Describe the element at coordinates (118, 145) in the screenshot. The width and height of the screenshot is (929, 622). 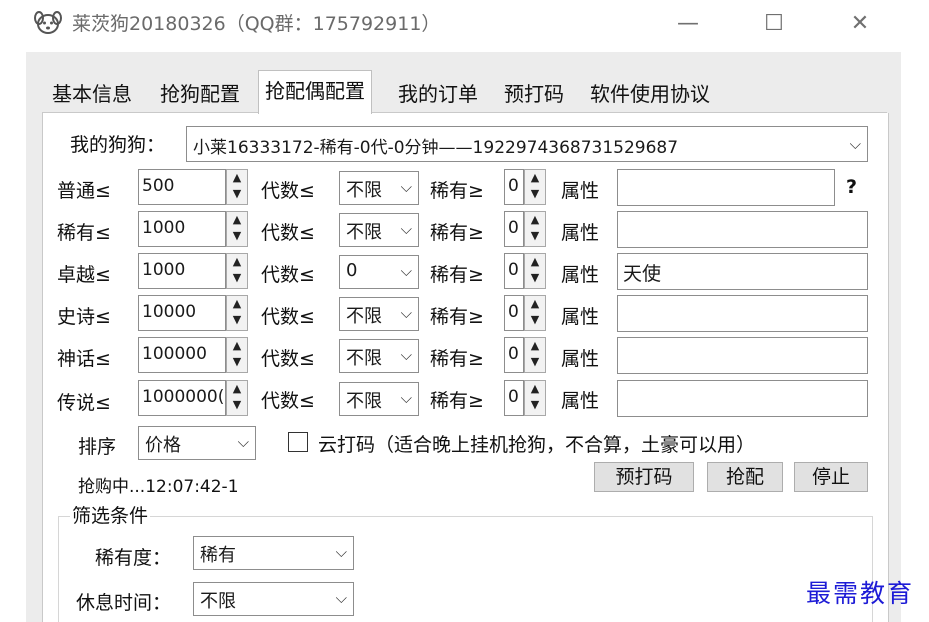
I see `my-dog-label: 我的狗狗：` at that location.